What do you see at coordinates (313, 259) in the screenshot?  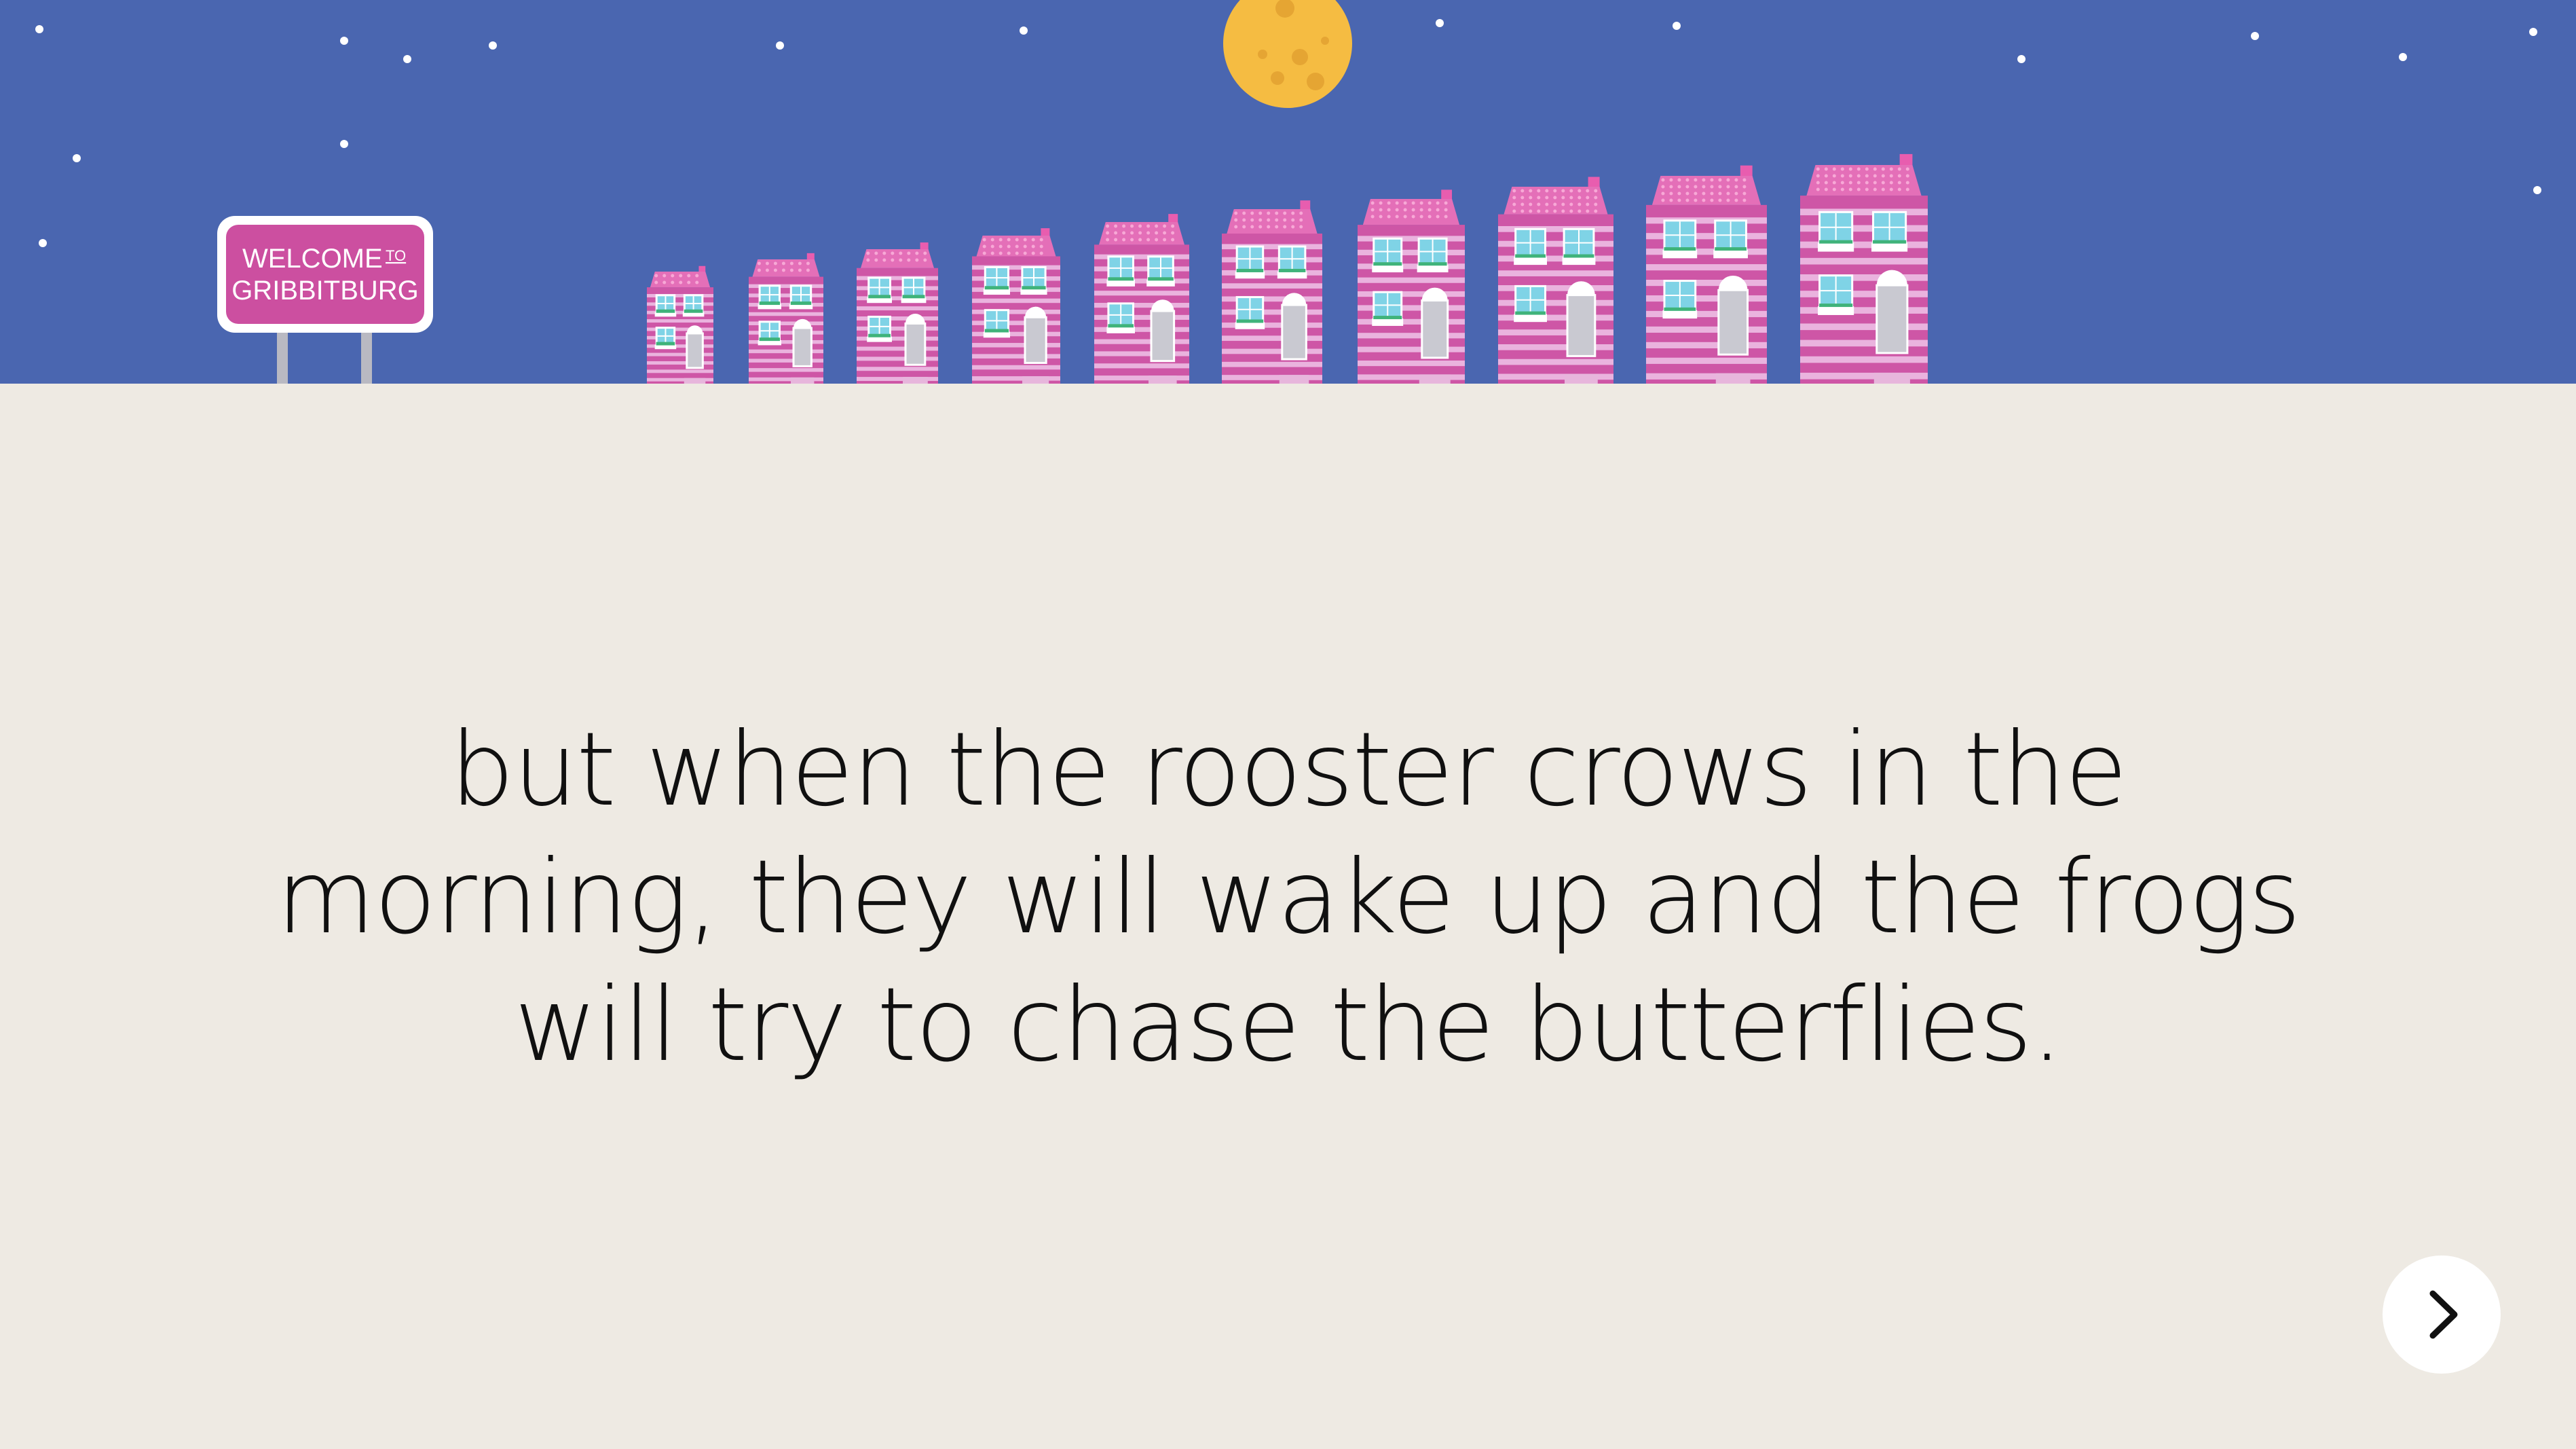 I see `sign-line-1: WELCOME` at bounding box center [313, 259].